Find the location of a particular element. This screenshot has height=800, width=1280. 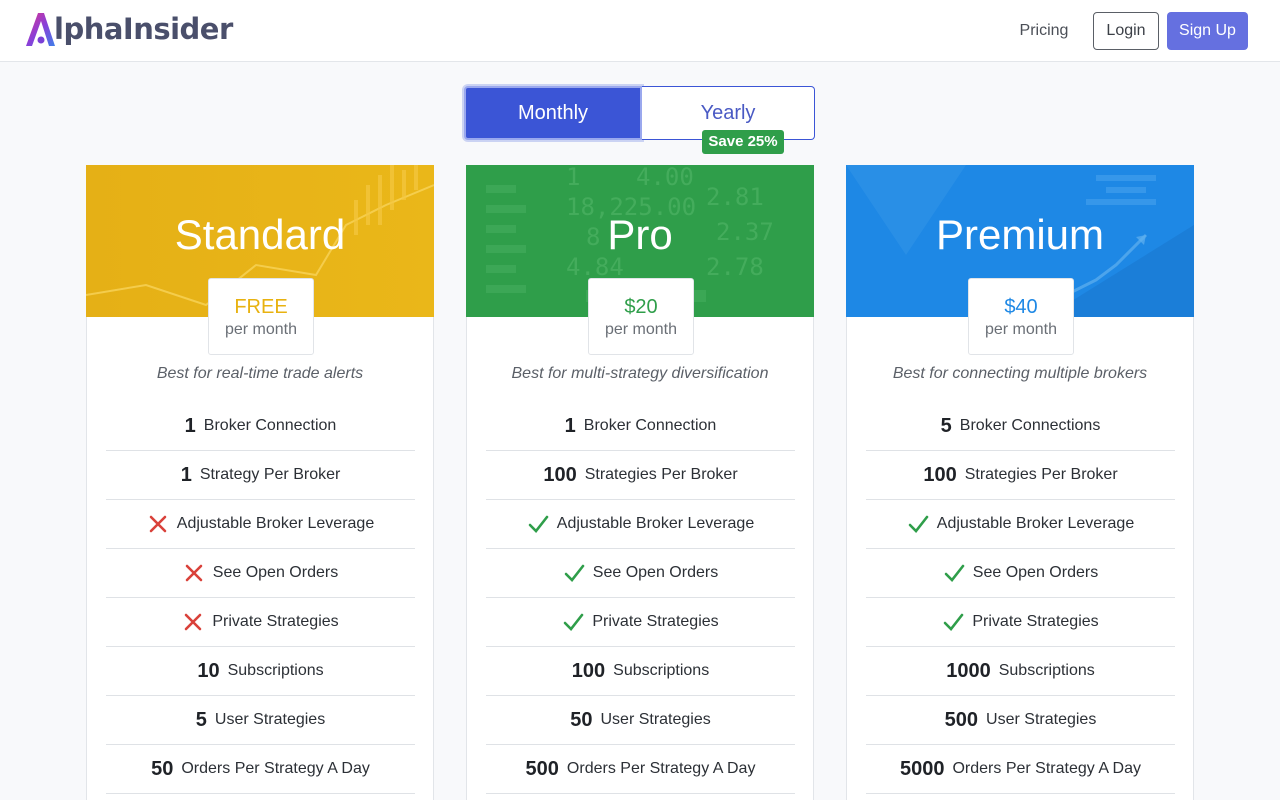

feature-row: 100 Strategies Per Broker is located at coordinates (1020, 475).